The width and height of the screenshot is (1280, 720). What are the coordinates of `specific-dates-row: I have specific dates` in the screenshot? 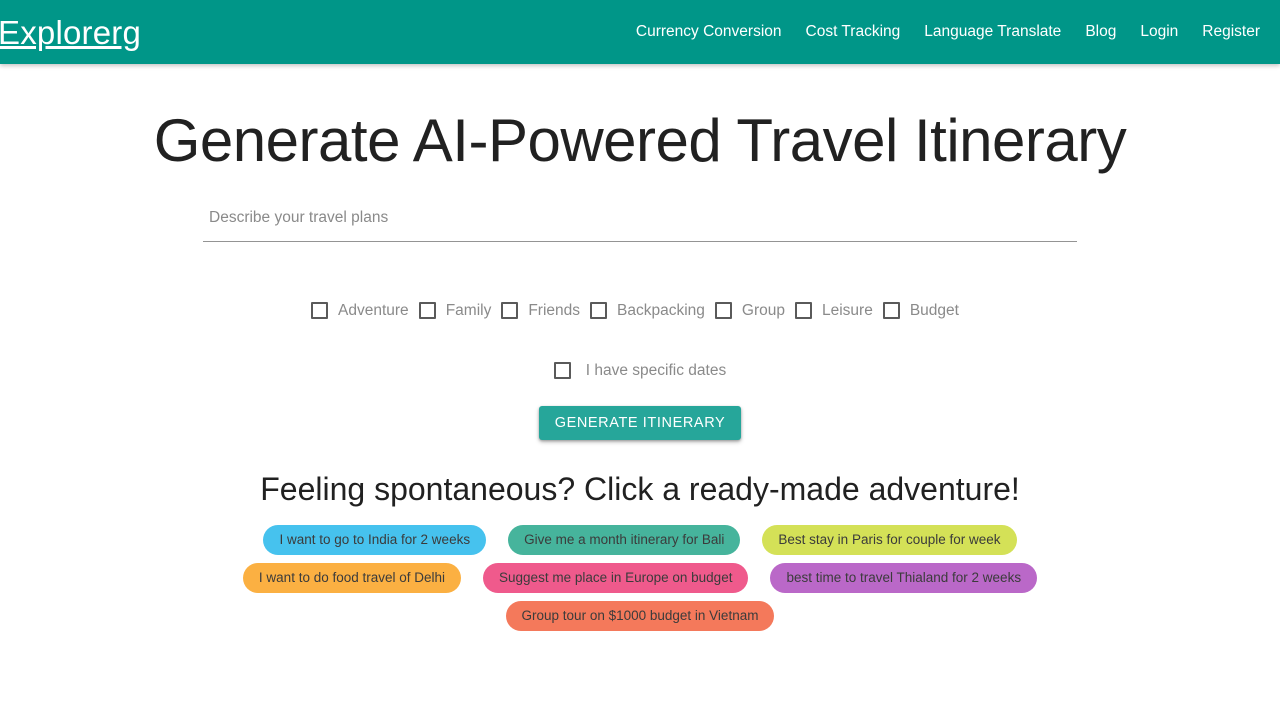 It's located at (640, 370).